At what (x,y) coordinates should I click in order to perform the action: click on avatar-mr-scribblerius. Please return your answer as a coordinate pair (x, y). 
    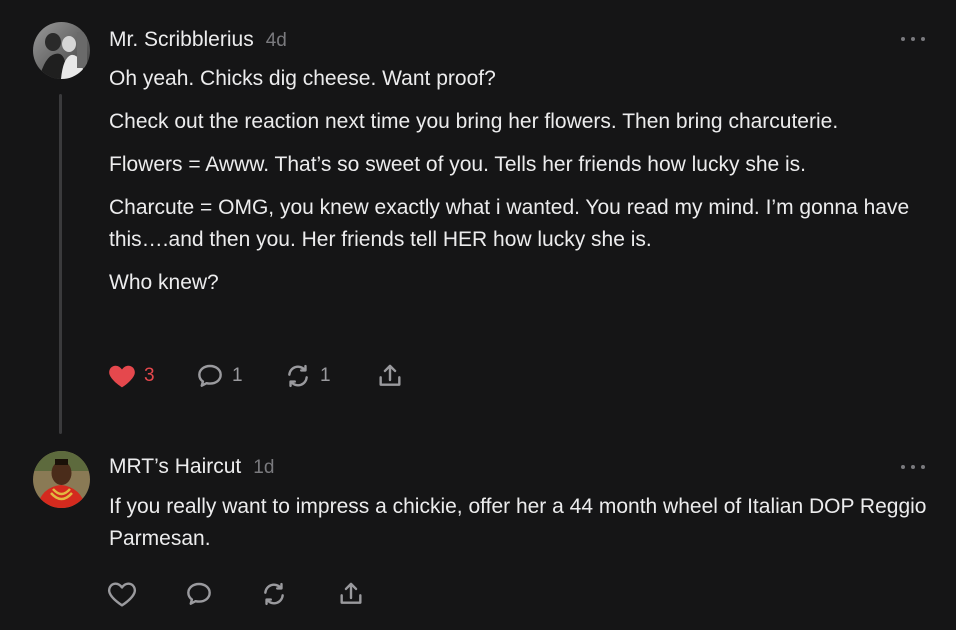
    Looking at the image, I should click on (61, 50).